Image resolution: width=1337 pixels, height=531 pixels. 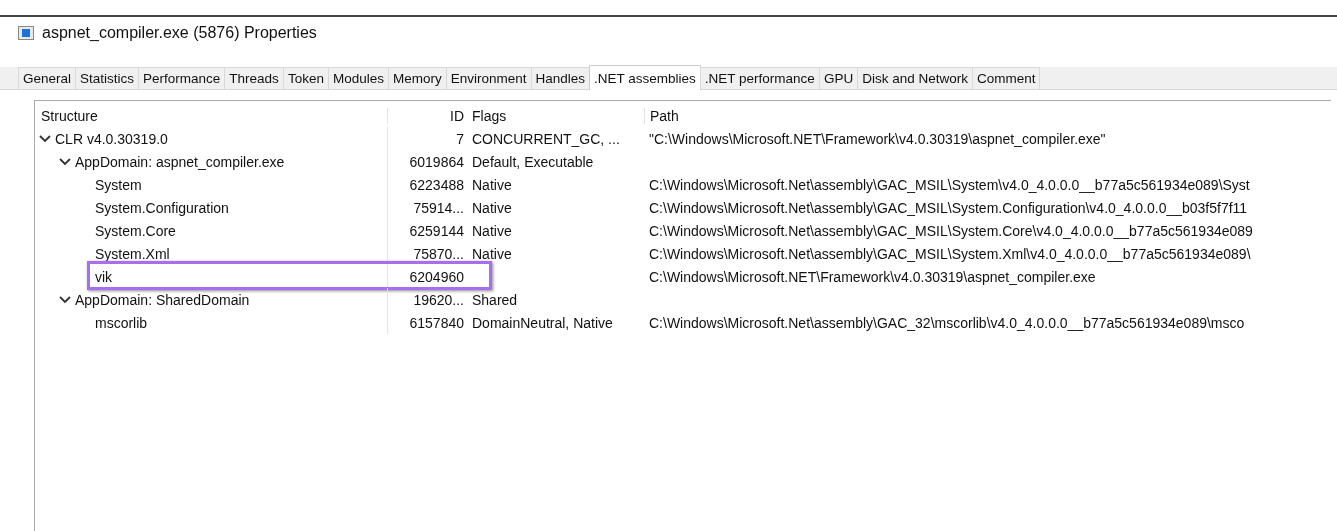 I want to click on tab: Memory, so click(x=417, y=78).